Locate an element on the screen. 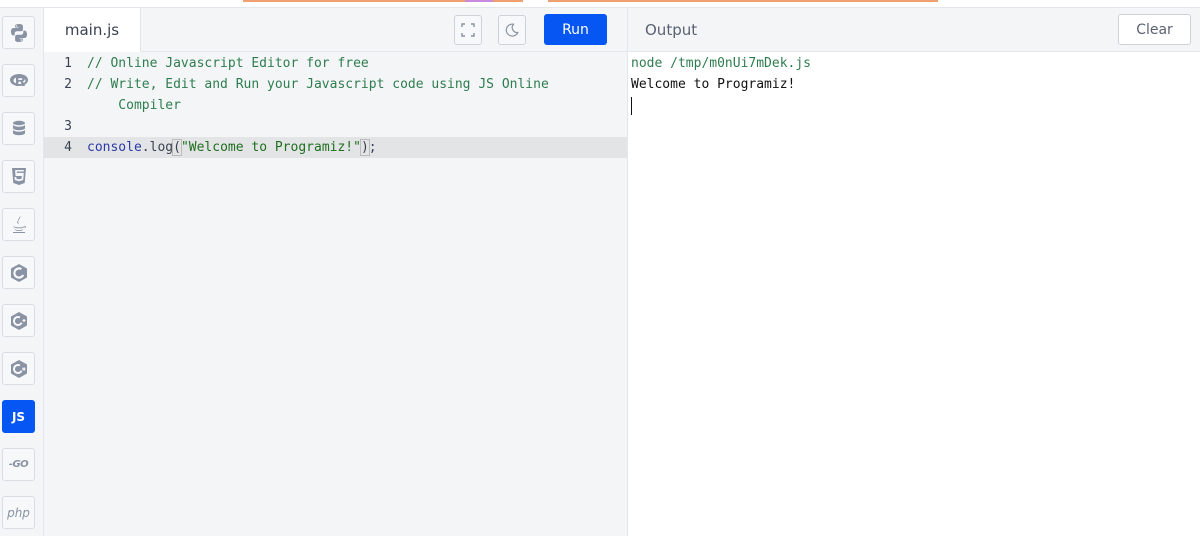  php-label: php is located at coordinates (18, 512).